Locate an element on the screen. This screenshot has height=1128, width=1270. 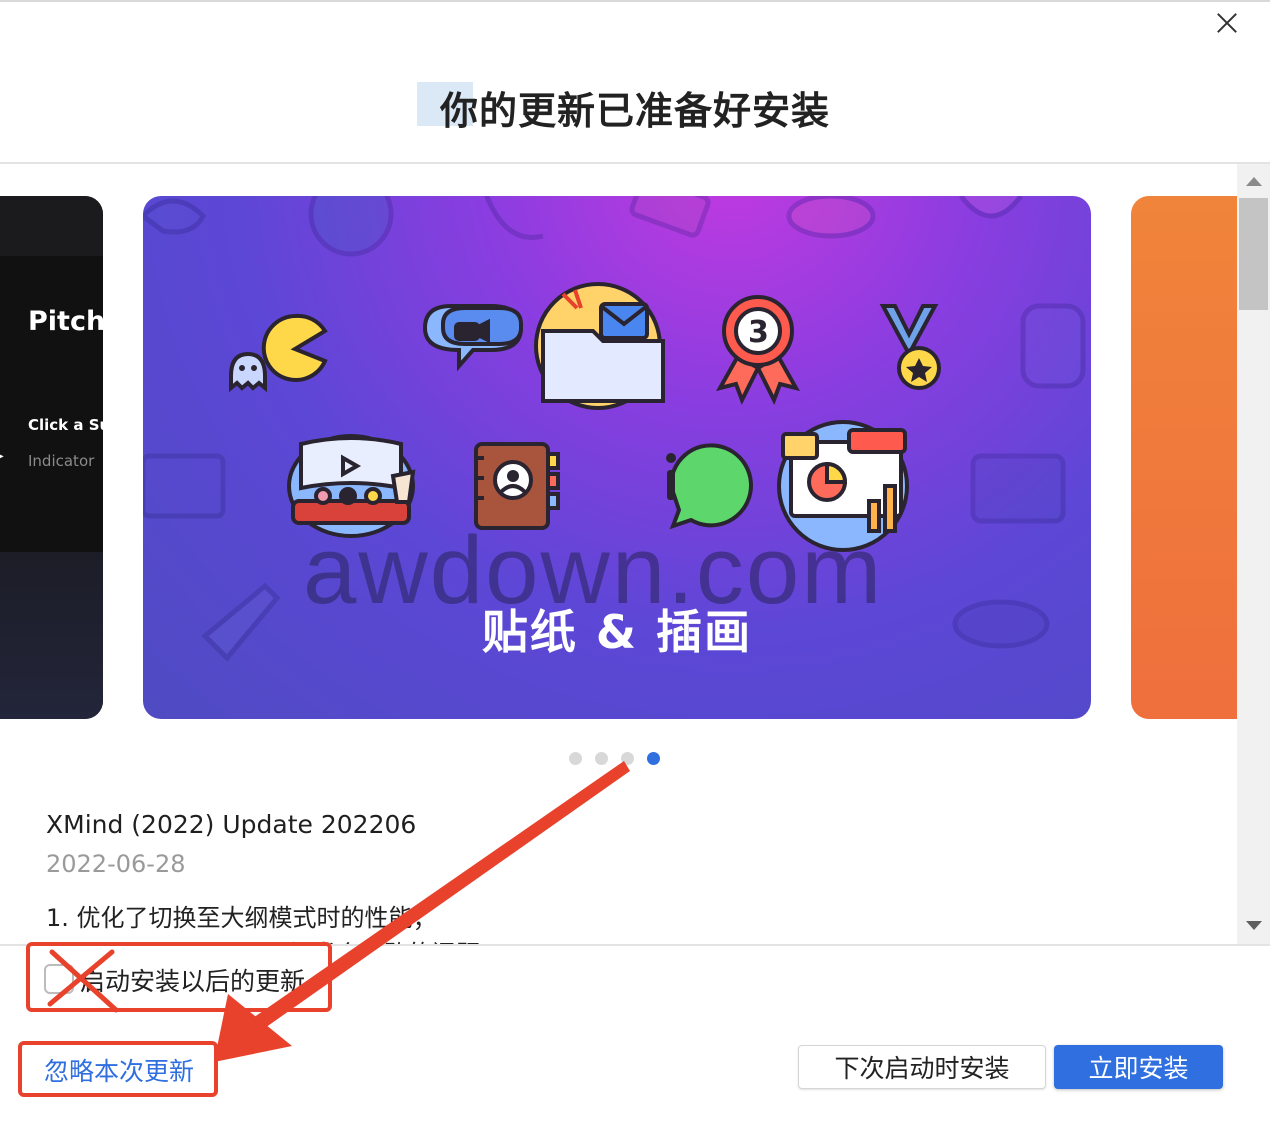
annotation-overlay is located at coordinates (338, 911).